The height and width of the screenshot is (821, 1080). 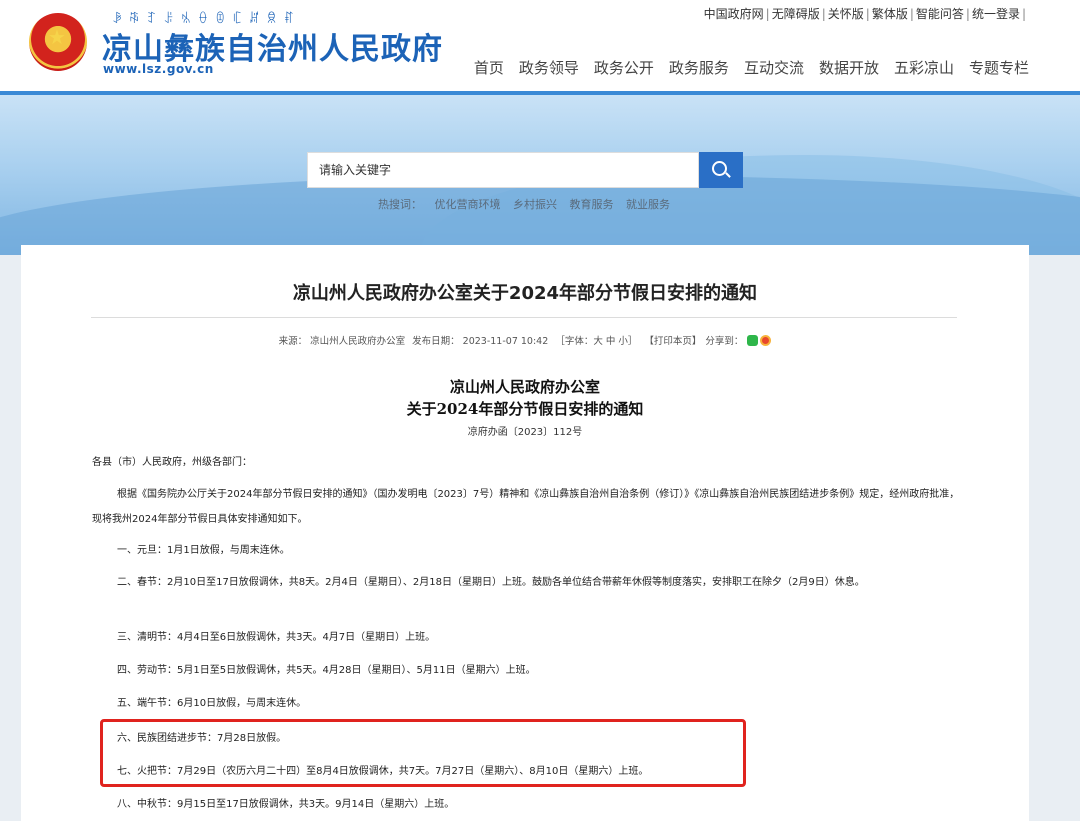 I want to click on top-link-accessible: 无障碍版, so click(x=796, y=14).